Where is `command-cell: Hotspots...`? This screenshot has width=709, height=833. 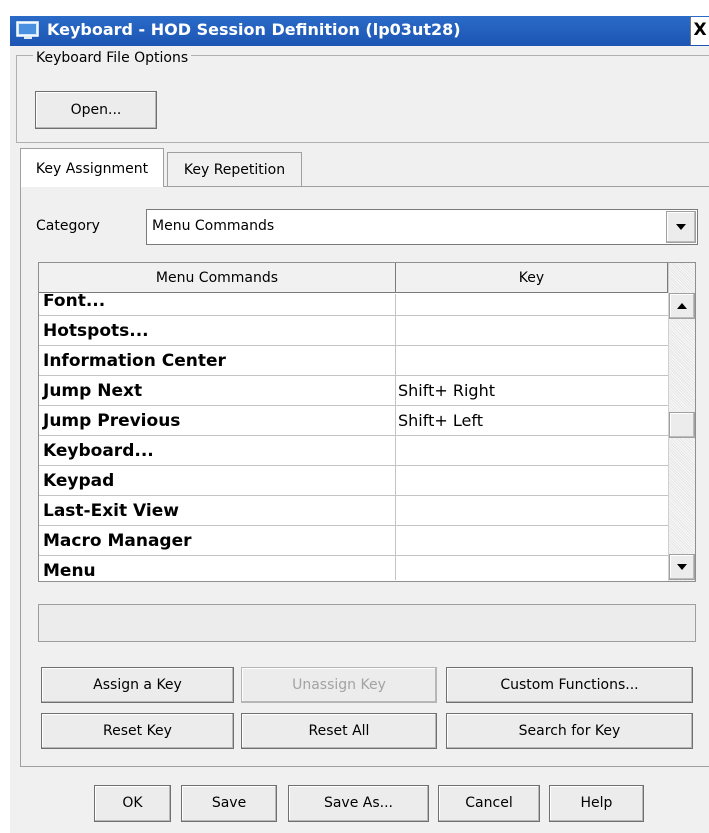 command-cell: Hotspots... is located at coordinates (217, 331).